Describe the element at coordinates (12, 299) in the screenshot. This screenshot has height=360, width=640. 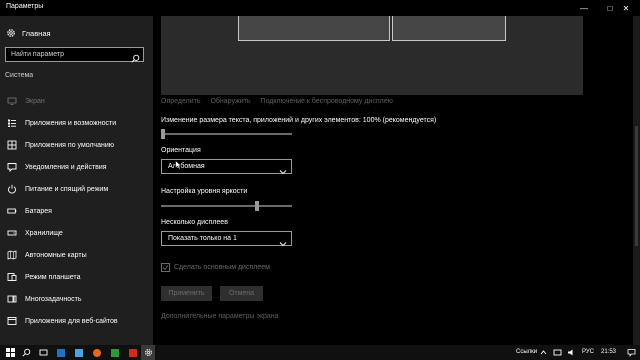
I see `multitasking-icon` at that location.